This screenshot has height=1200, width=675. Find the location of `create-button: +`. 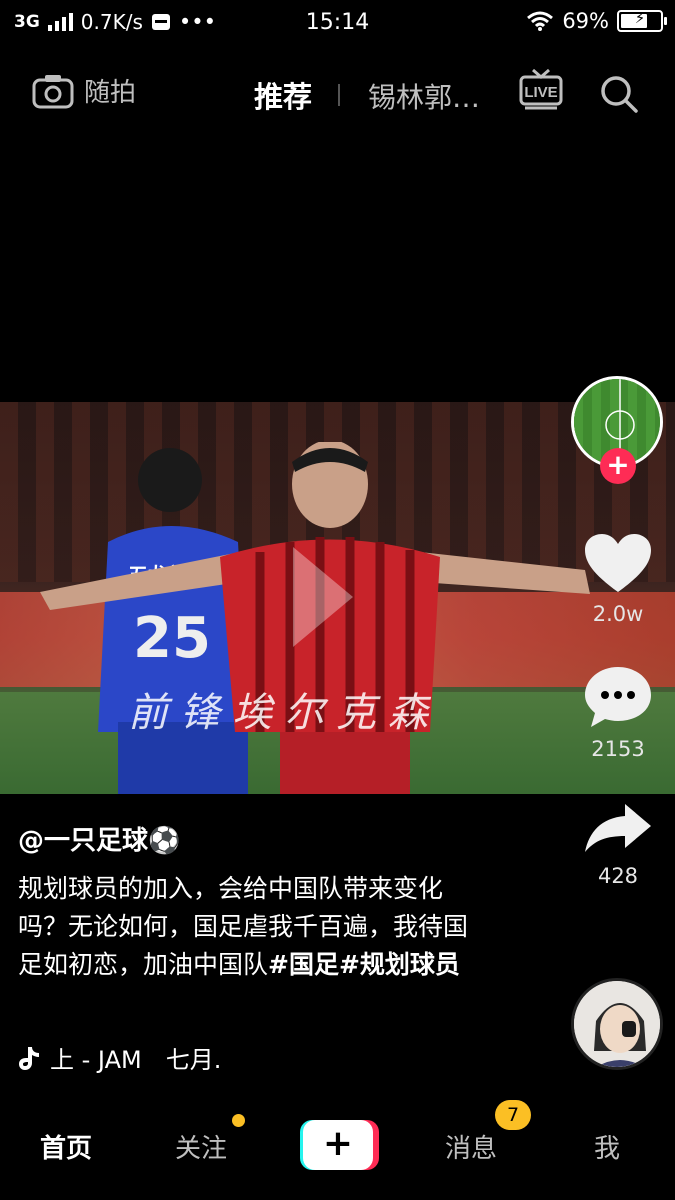

create-button: + is located at coordinates (339, 1145).